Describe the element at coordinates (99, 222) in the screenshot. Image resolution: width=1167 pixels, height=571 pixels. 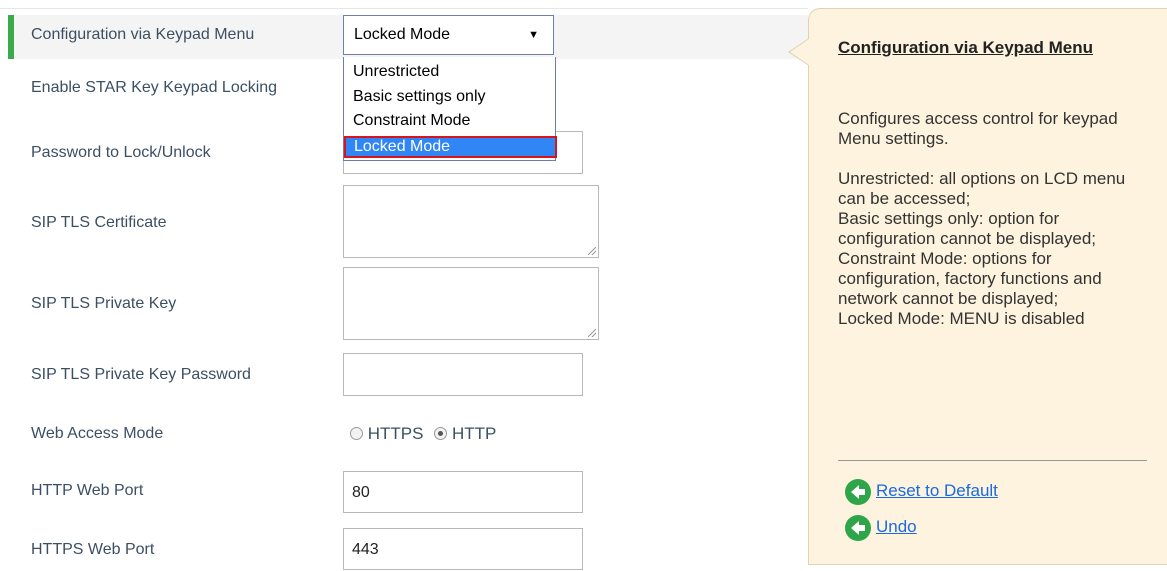
I see `sip-tls-certificate-label: SIP TLS Certificate` at that location.